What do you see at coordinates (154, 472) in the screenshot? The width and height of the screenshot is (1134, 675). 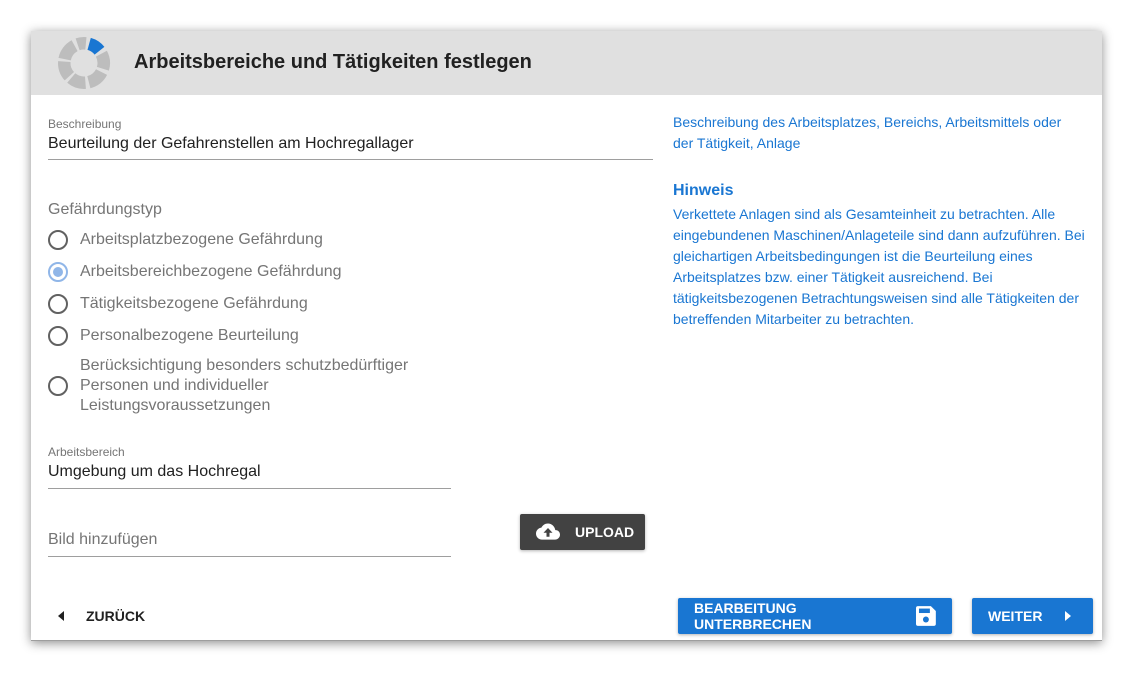 I see `arbeitsbereich-input: Umgebung um das Hochregal` at bounding box center [154, 472].